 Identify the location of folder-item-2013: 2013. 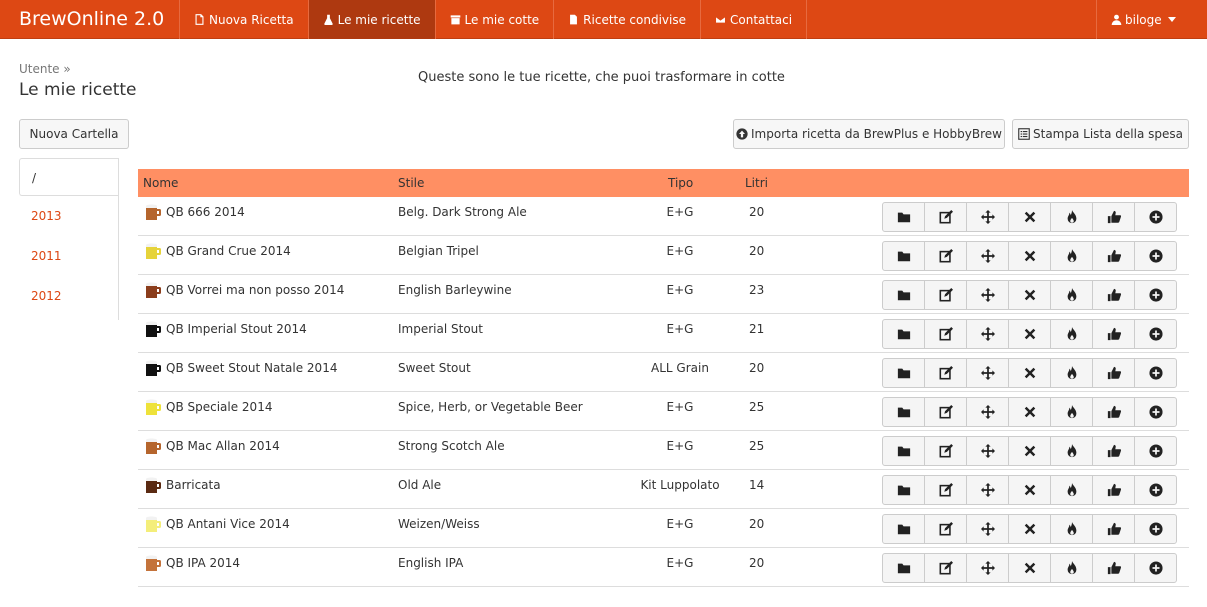
(68, 216).